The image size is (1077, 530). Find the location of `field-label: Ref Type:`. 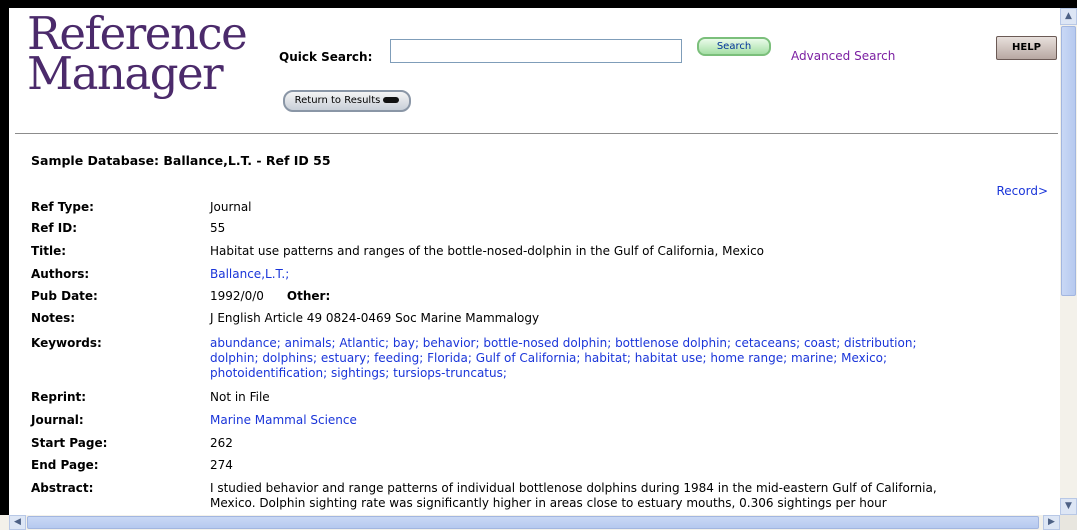

field-label: Ref Type: is located at coordinates (62, 207).